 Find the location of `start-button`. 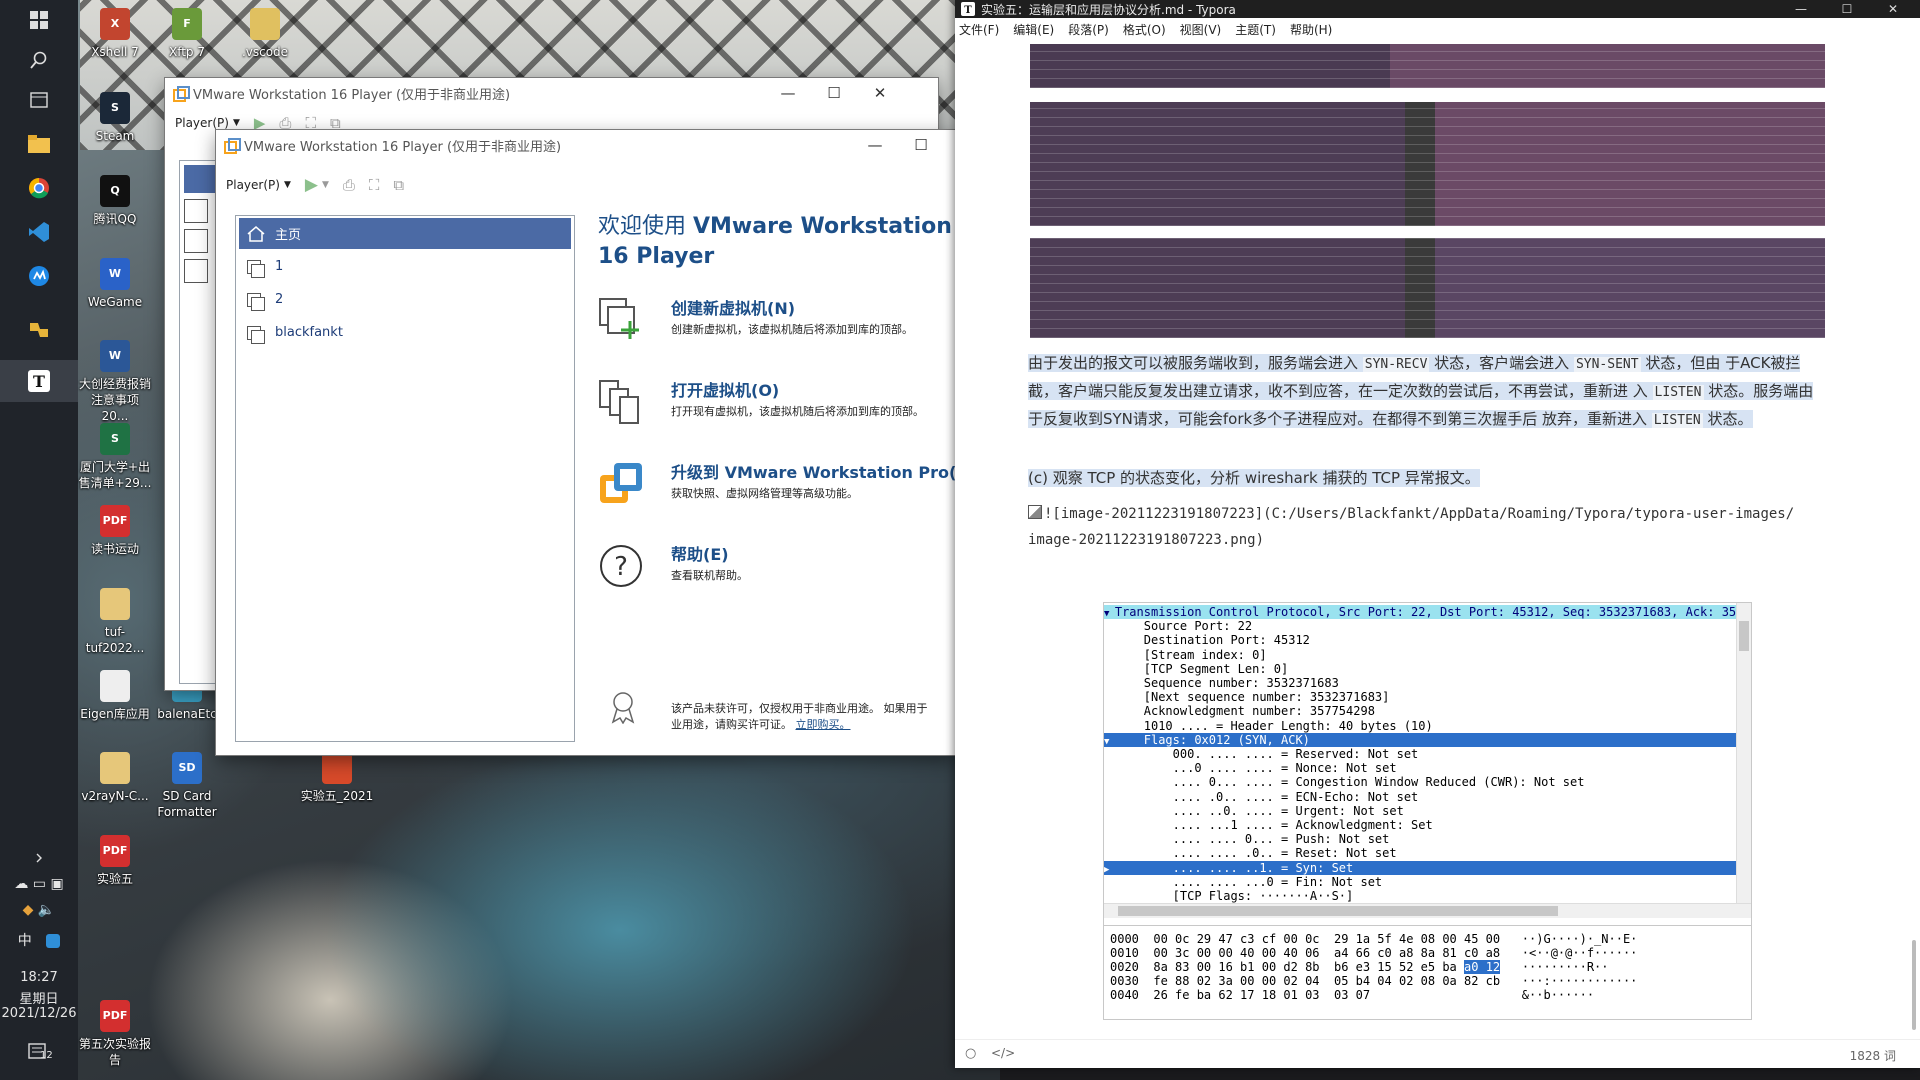

start-button is located at coordinates (39, 20).